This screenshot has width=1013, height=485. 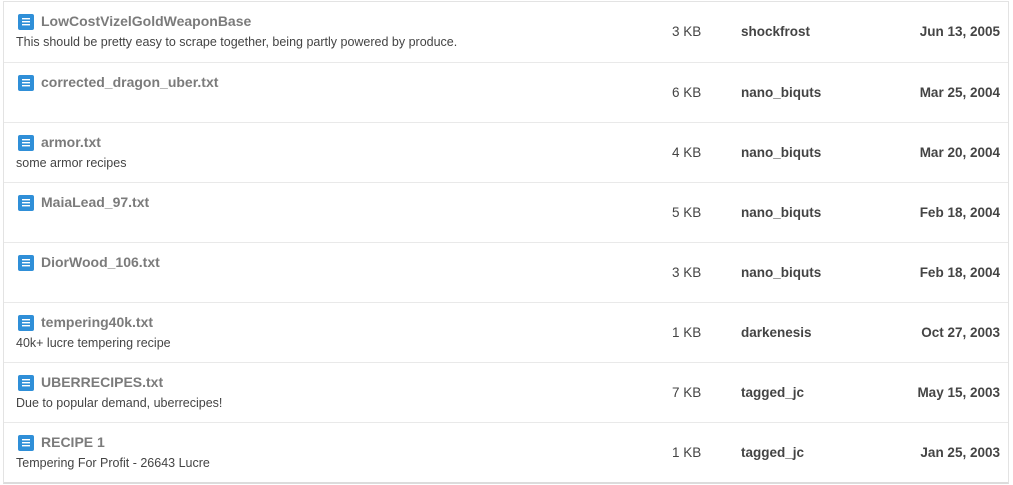 What do you see at coordinates (687, 392) in the screenshot?
I see `file-size: 7 KB` at bounding box center [687, 392].